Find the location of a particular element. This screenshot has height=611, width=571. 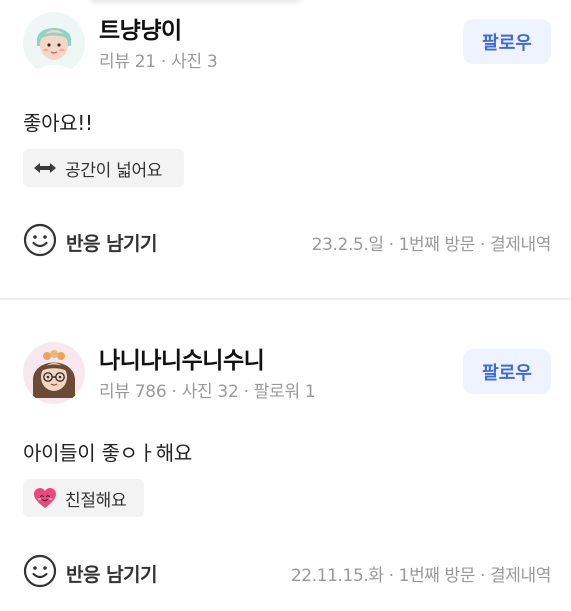

review-text: 아이들이 좋ㅇㅏ해요 is located at coordinates (107, 453).